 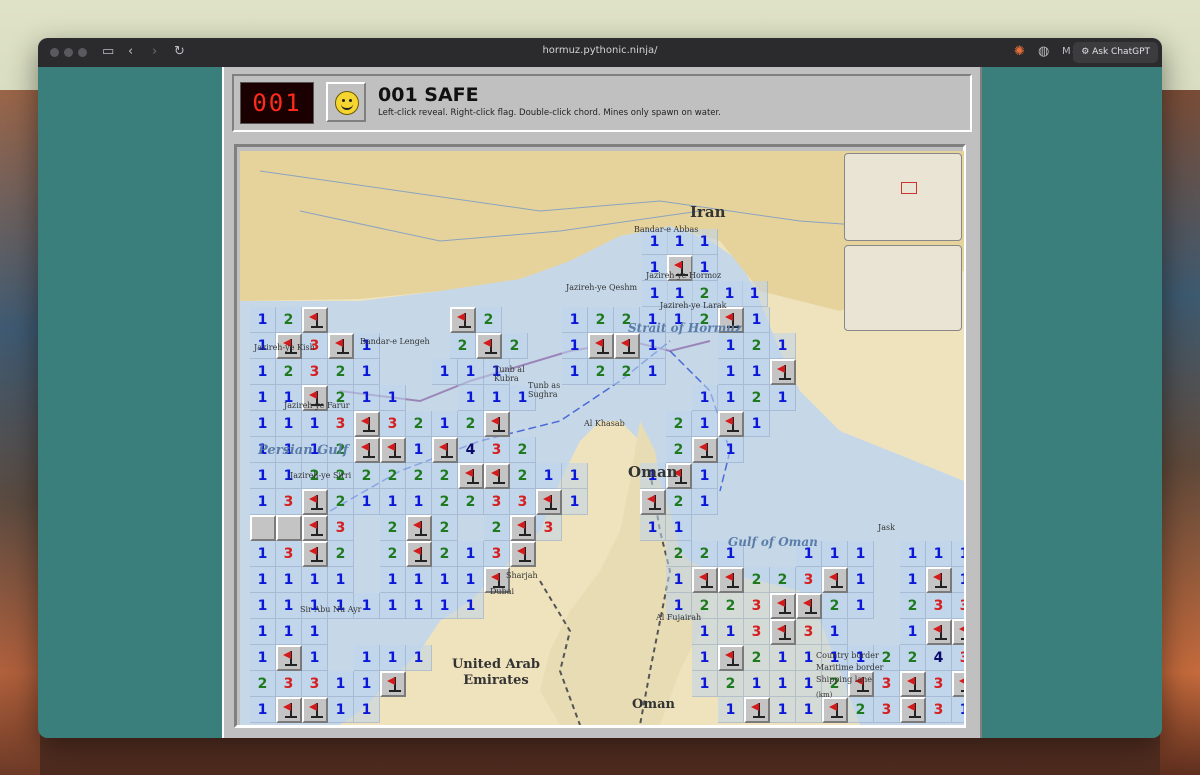 What do you see at coordinates (1115, 52) in the screenshot?
I see `ask-chatgpt-button: ⚙ Ask ChatGPT` at bounding box center [1115, 52].